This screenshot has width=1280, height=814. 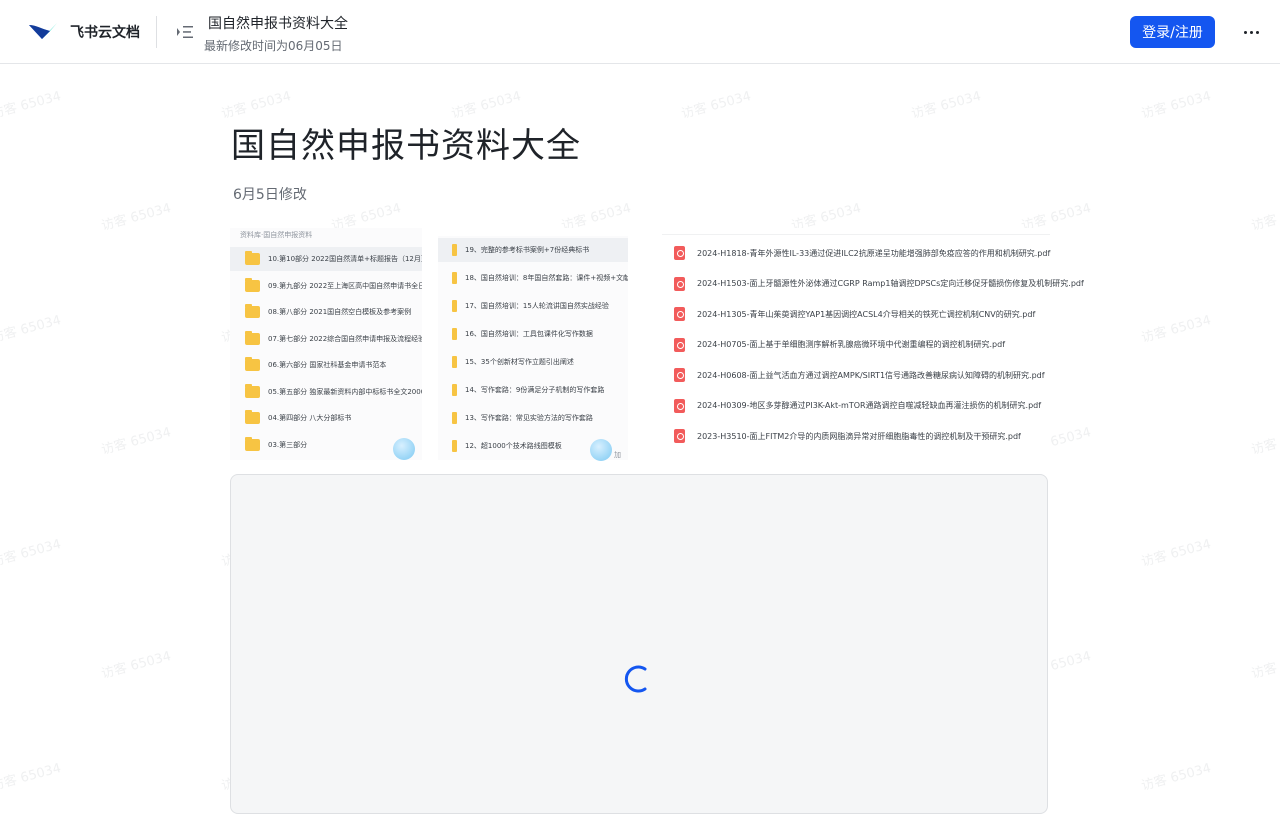 What do you see at coordinates (1172, 32) in the screenshot?
I see `login-register-button: 登录/注册` at bounding box center [1172, 32].